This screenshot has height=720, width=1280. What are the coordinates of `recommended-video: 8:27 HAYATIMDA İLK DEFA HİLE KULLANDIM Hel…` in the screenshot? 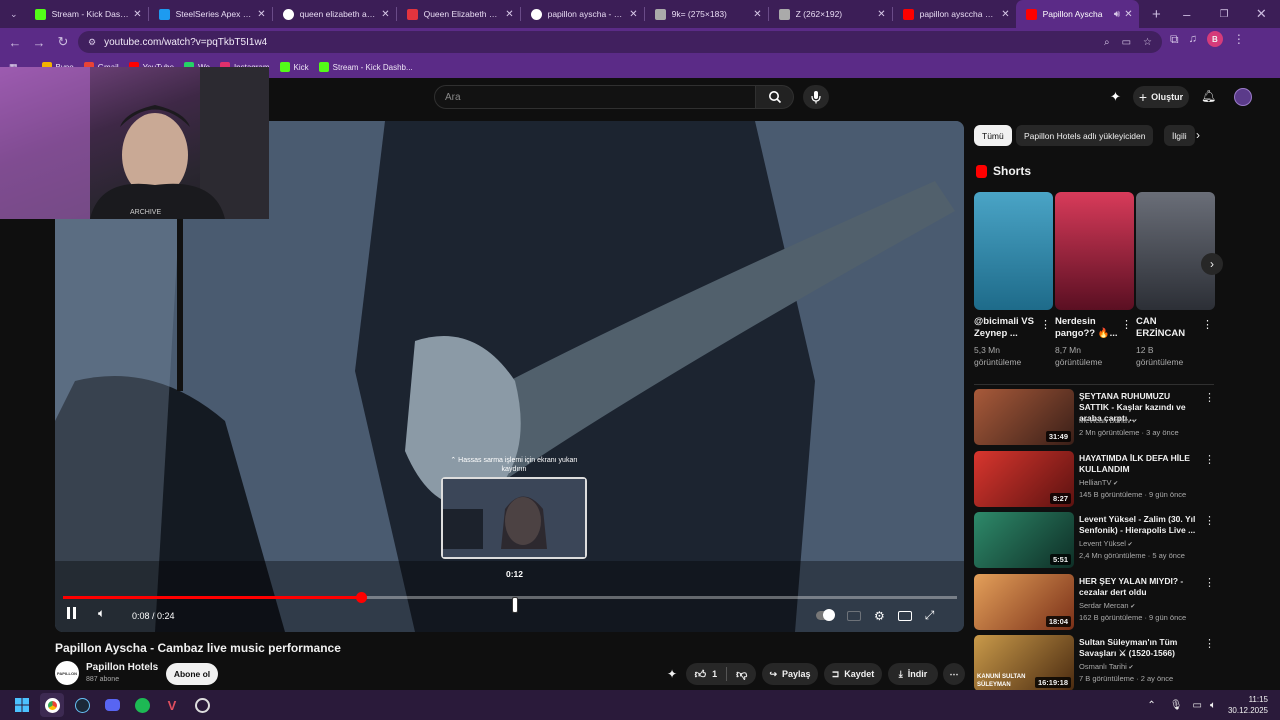 It's located at (1094, 478).